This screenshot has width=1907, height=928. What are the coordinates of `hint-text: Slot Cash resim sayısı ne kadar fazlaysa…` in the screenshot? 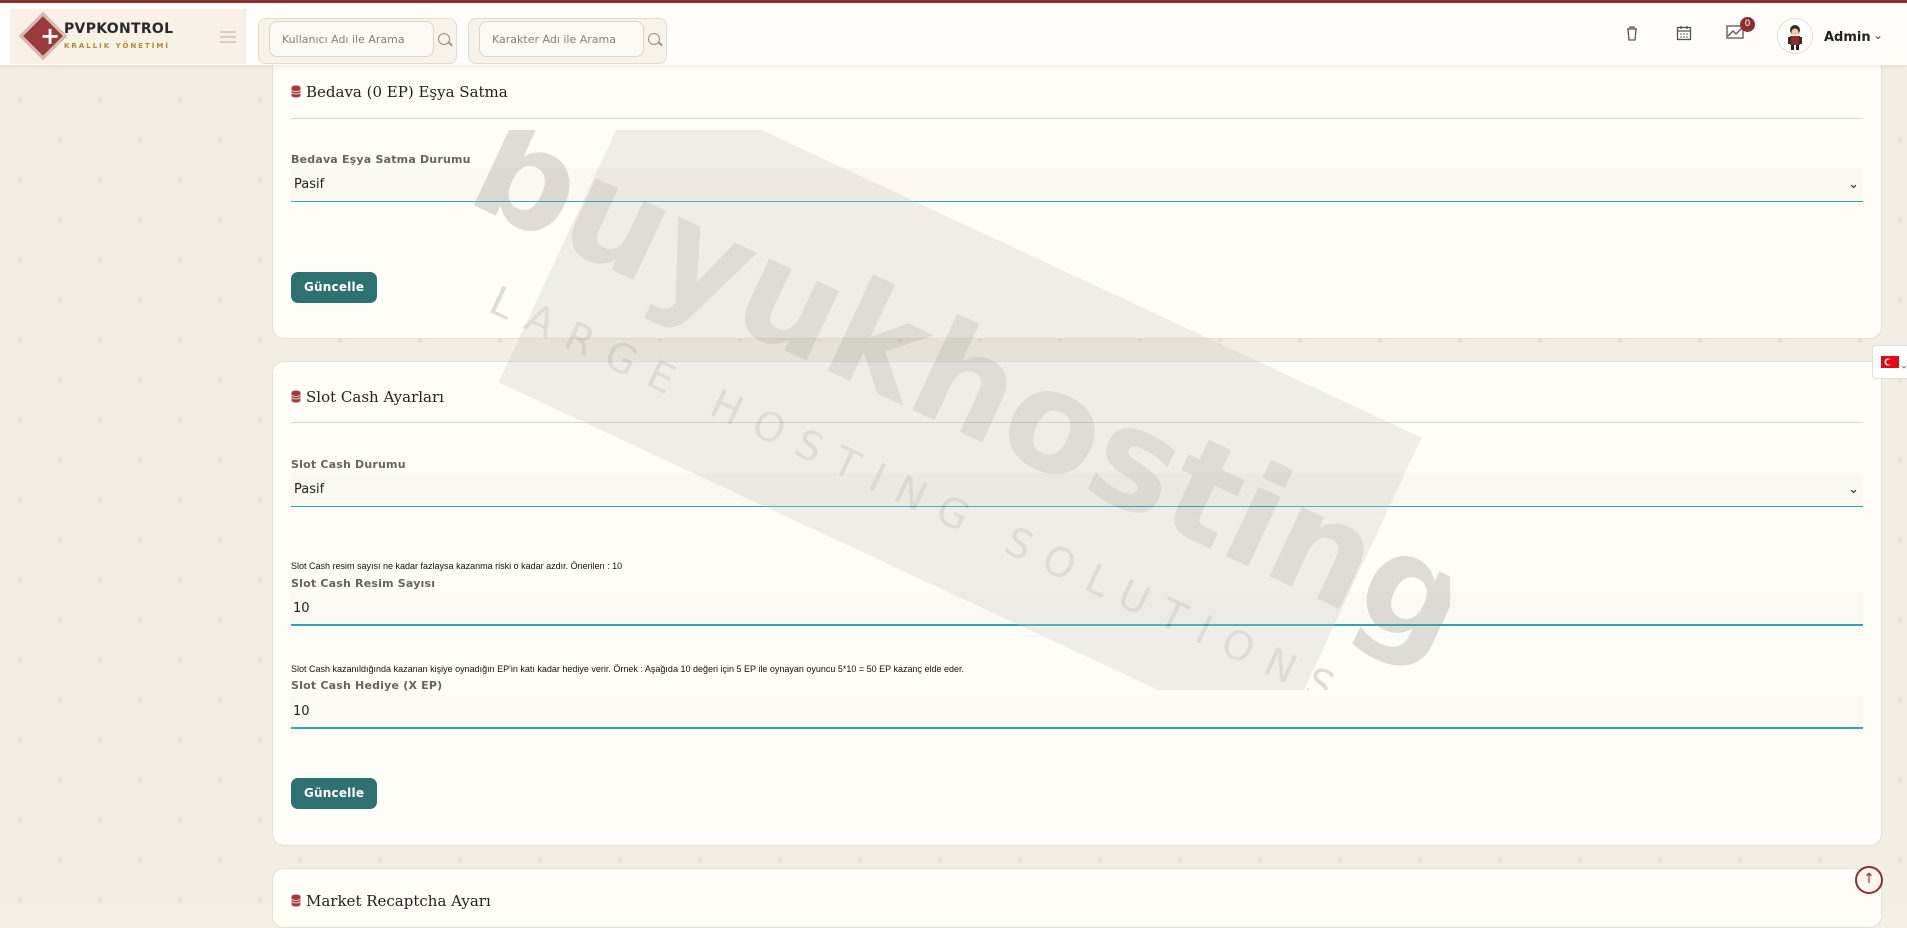 It's located at (457, 566).